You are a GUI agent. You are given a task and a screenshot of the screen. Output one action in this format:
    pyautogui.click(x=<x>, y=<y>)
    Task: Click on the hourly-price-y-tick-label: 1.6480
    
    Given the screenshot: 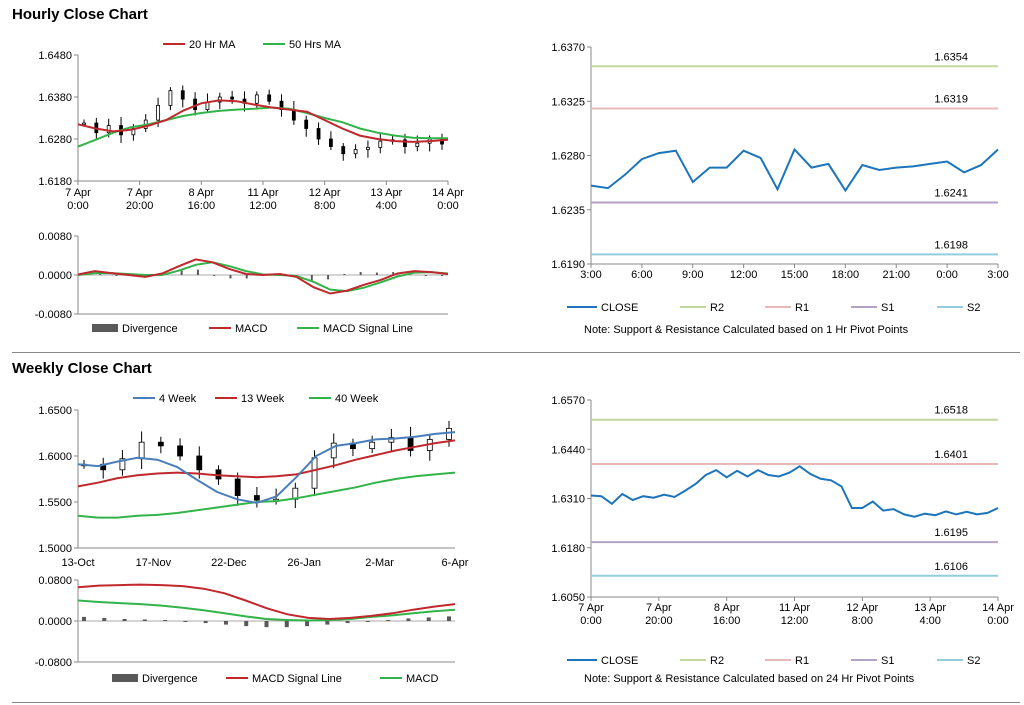 What is the action you would take?
    pyautogui.click(x=55, y=56)
    